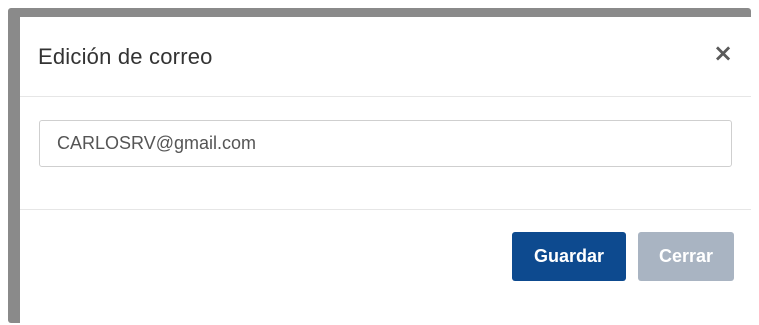 The width and height of the screenshot is (759, 325). I want to click on save-button: Guardar, so click(569, 256).